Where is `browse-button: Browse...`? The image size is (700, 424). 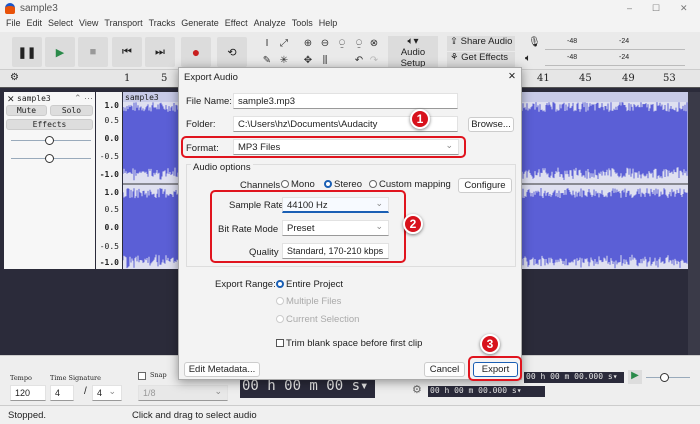
browse-button: Browse... is located at coordinates (491, 124).